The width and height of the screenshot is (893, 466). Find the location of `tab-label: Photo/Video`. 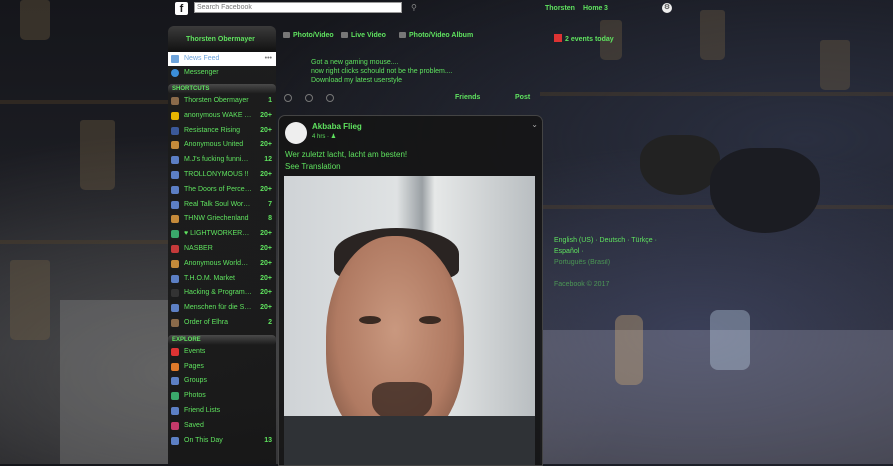

tab-label: Photo/Video is located at coordinates (313, 35).